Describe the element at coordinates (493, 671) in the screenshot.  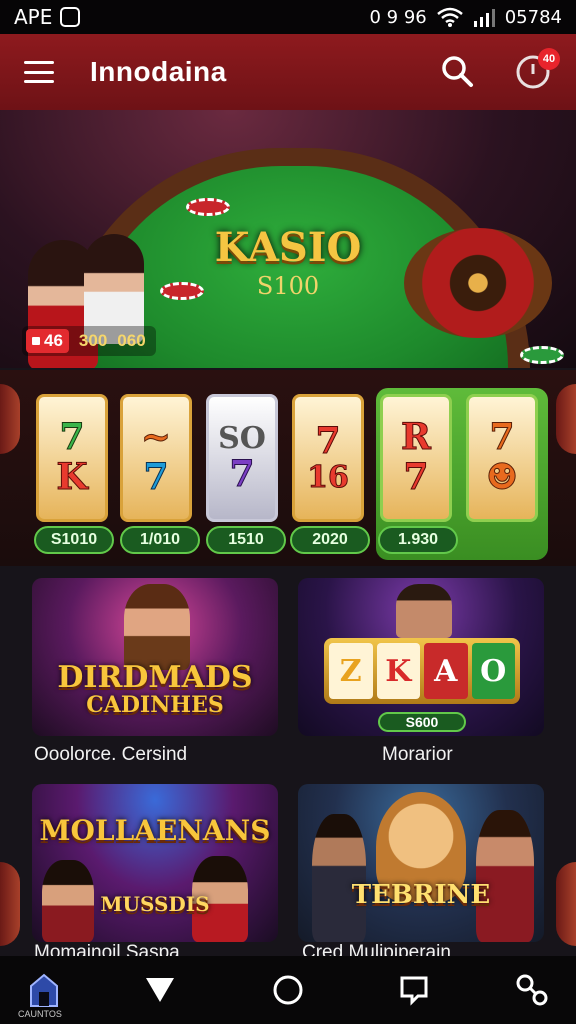
I see `reel: O` at that location.